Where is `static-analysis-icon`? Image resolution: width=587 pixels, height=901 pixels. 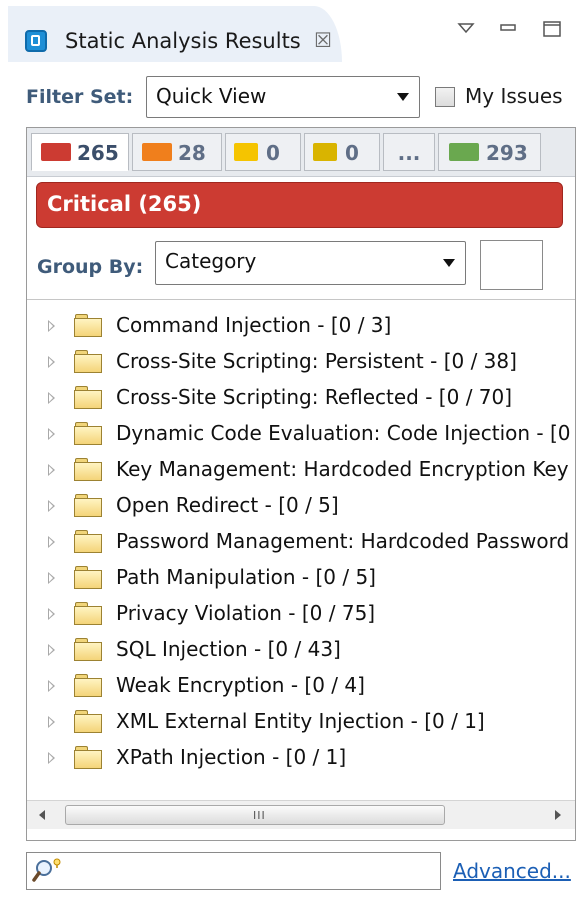 static-analysis-icon is located at coordinates (36, 41).